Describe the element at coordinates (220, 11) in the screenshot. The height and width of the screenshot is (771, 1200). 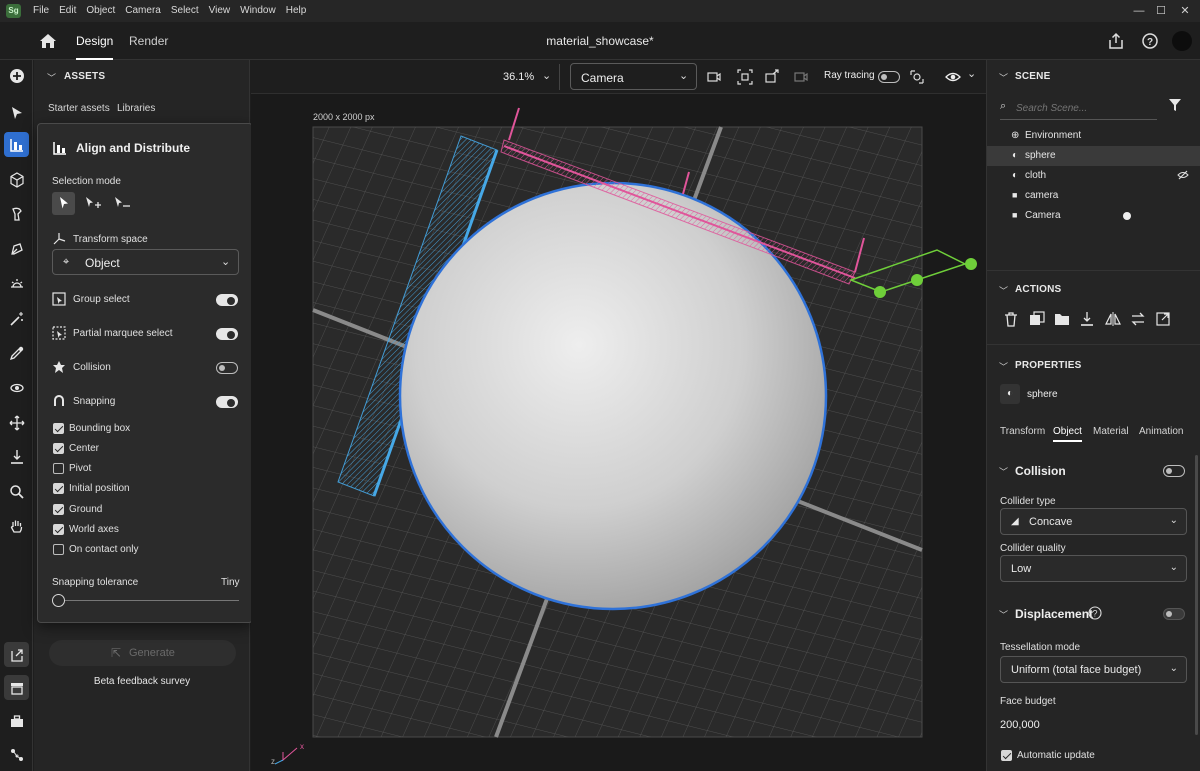
I see `menu-view: View` at that location.